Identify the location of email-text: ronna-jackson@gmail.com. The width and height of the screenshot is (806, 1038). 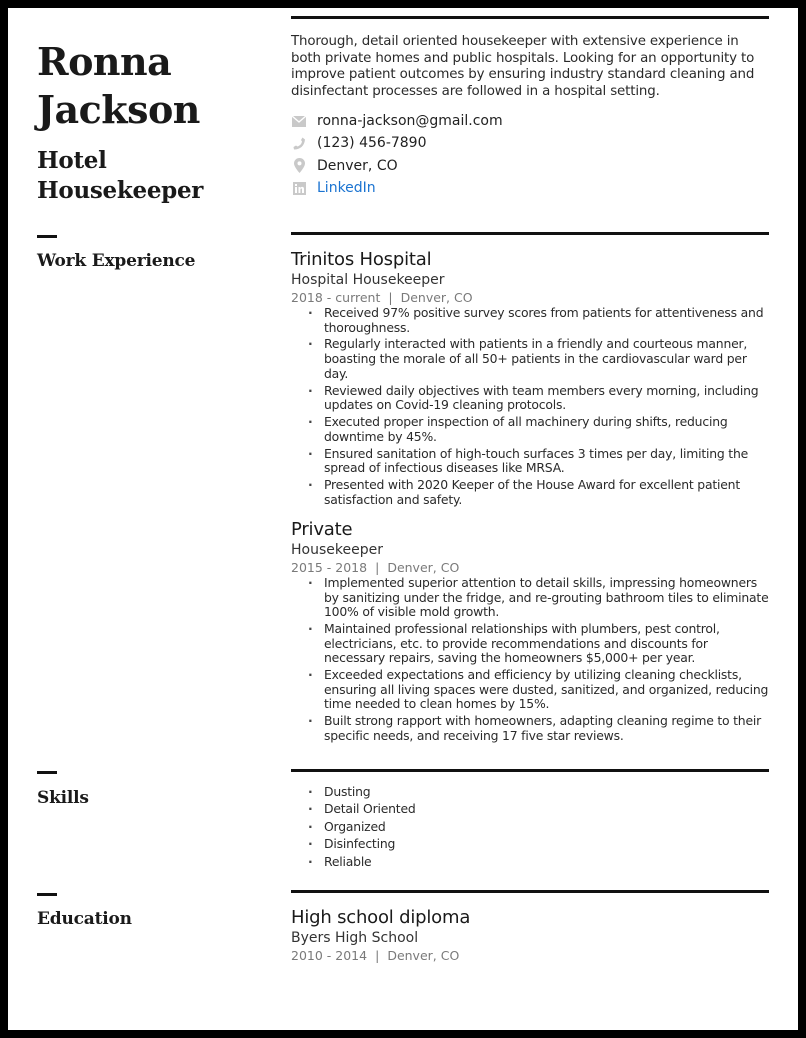
(410, 121).